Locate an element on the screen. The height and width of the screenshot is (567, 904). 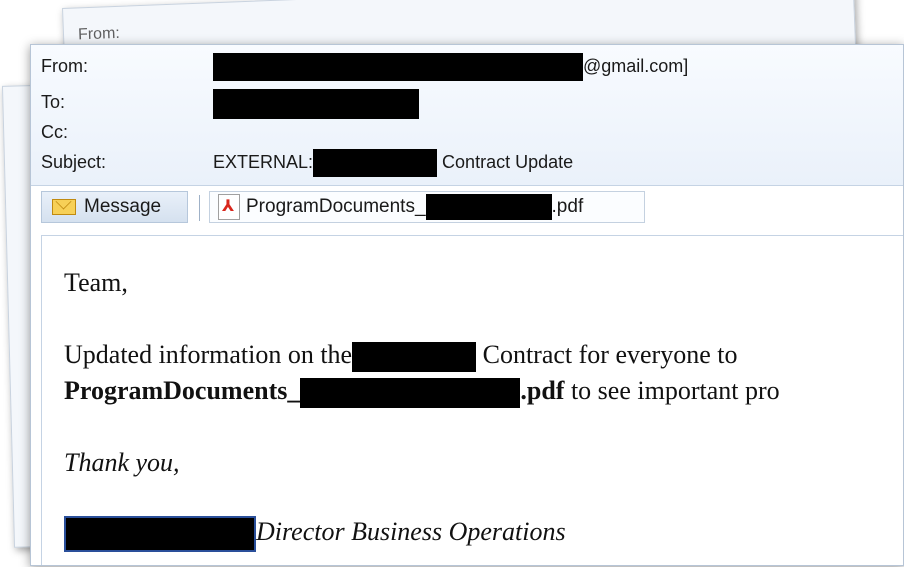
subject-prefix: EXTERNAL: is located at coordinates (263, 162).